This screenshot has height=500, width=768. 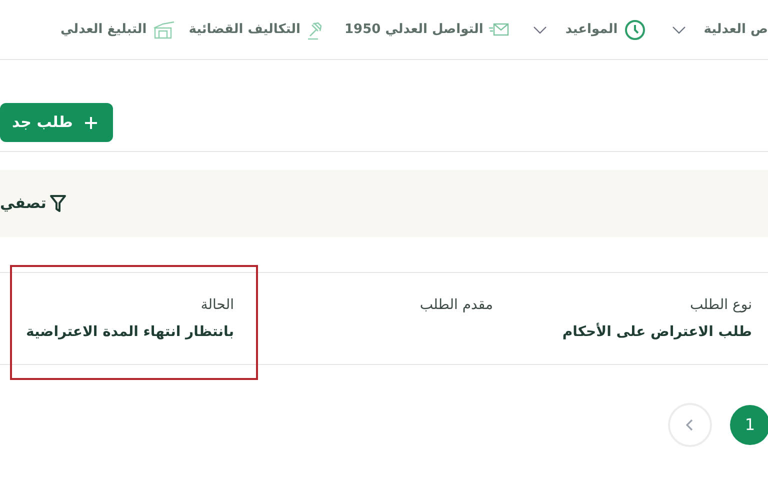 I want to click on page-button: 1, so click(x=749, y=425).